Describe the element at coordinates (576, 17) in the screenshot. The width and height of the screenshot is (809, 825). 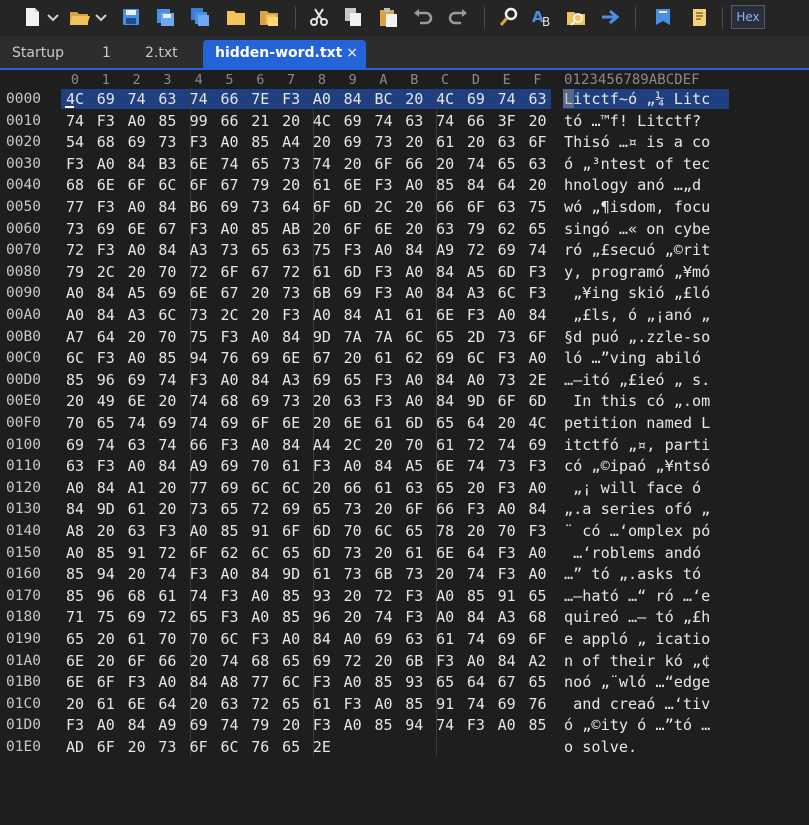
I see `find-in-files-icon` at that location.